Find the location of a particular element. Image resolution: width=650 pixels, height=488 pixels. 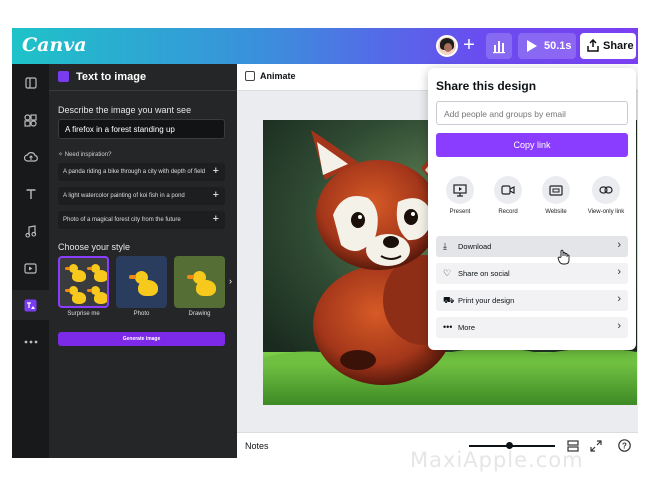

text-to-image-app-icon is located at coordinates (63, 76).